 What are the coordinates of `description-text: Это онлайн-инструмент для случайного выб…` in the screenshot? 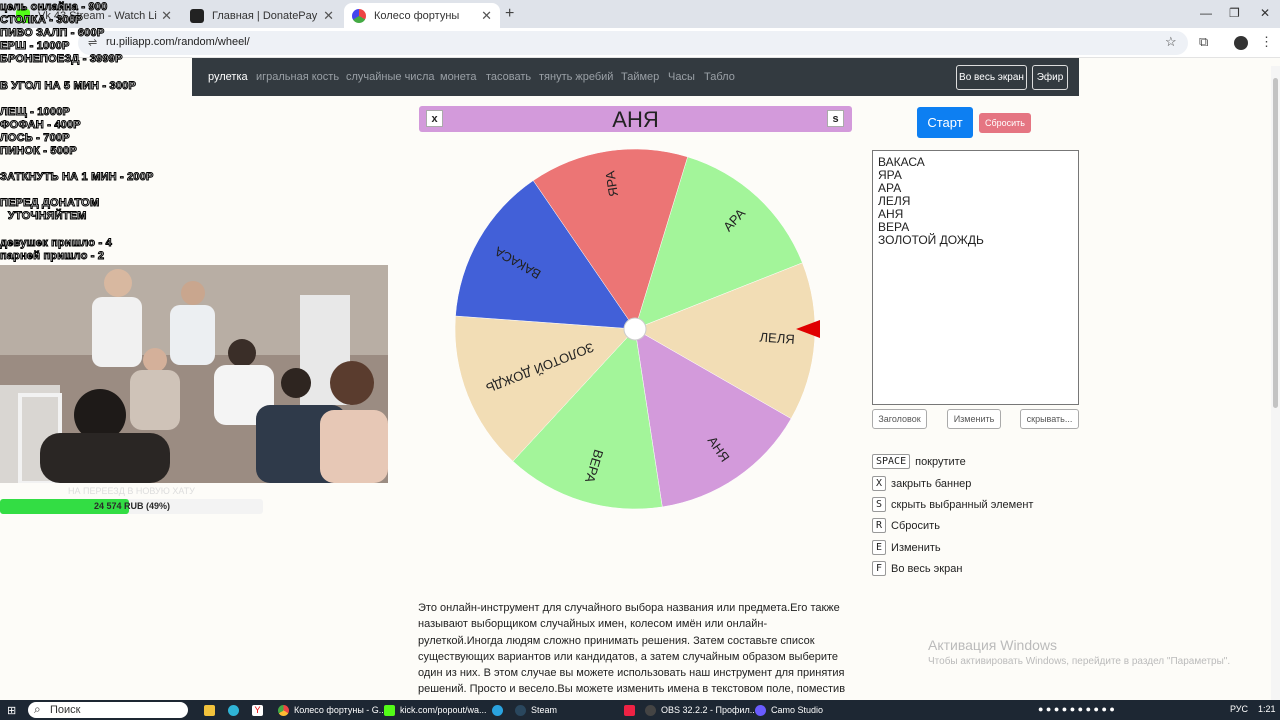 It's located at (632, 657).